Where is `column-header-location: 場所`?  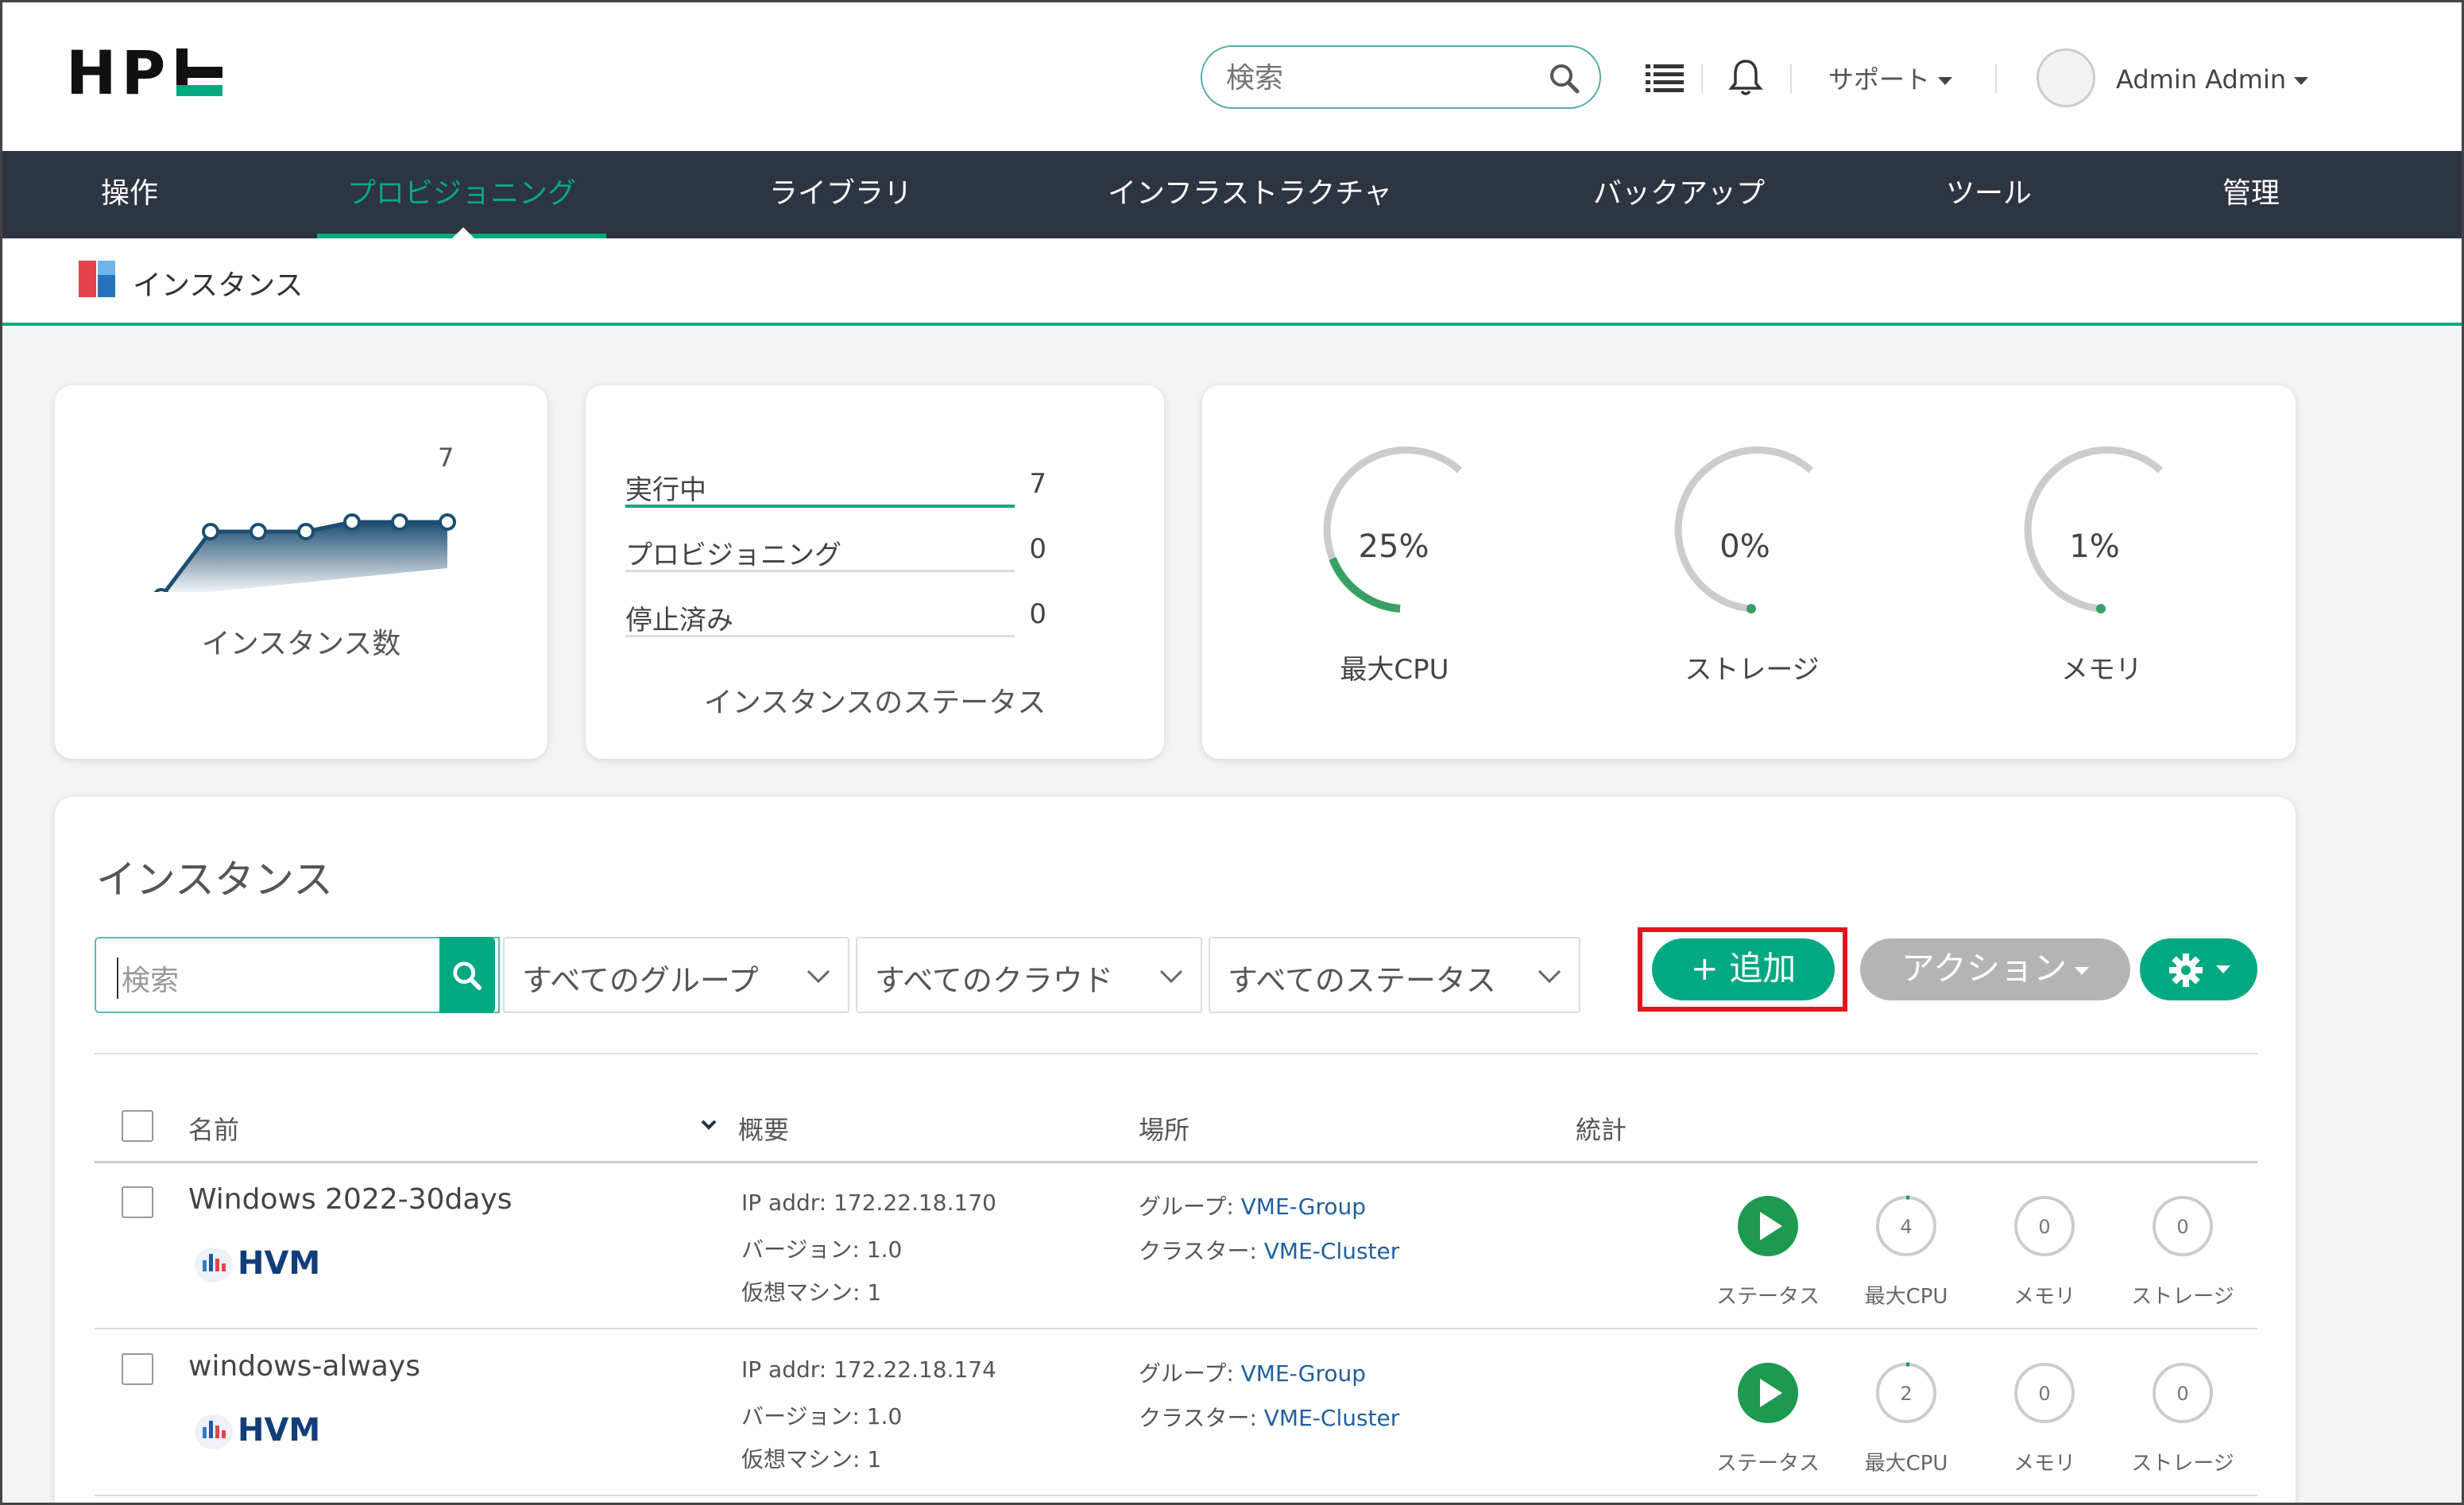
column-header-location: 場所 is located at coordinates (1164, 1128).